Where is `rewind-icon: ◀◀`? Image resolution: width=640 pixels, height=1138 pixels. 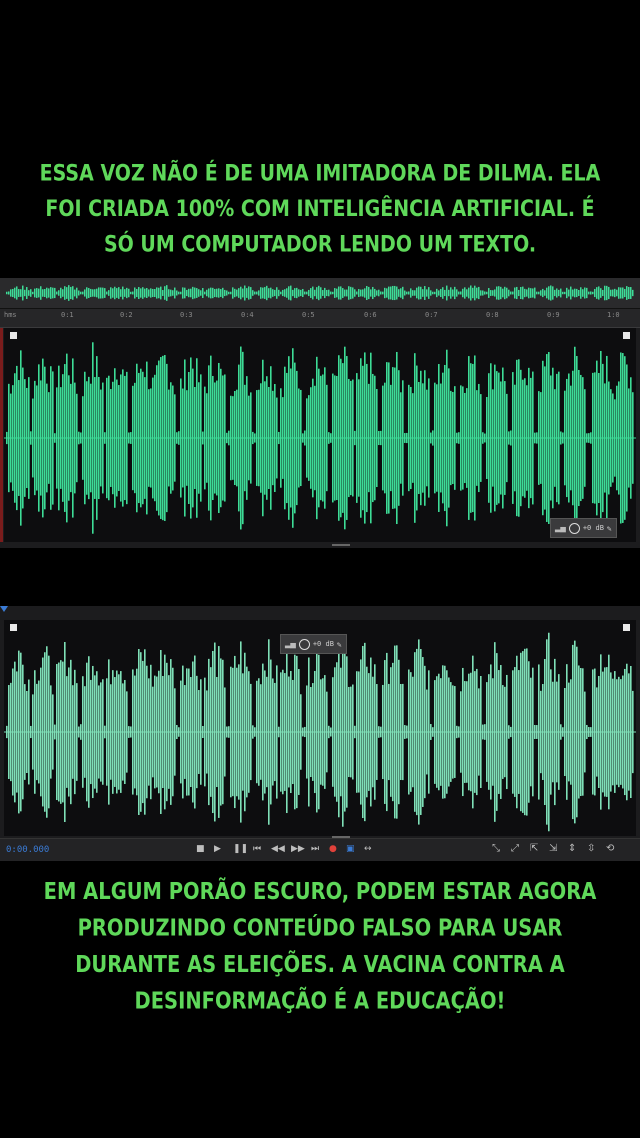
rewind-icon: ◀◀ is located at coordinates (278, 849).